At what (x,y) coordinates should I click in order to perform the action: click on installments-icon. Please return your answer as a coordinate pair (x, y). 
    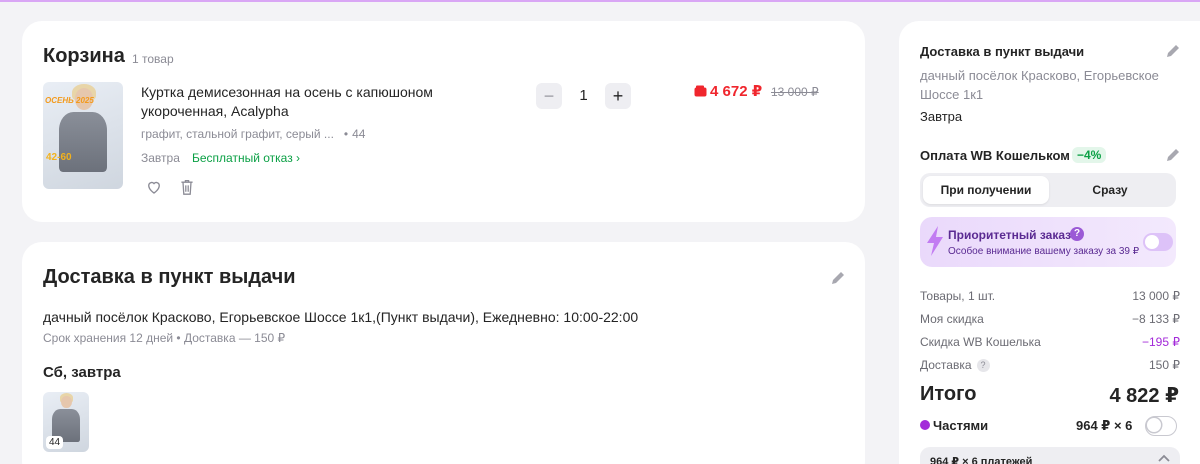
    Looking at the image, I should click on (925, 425).